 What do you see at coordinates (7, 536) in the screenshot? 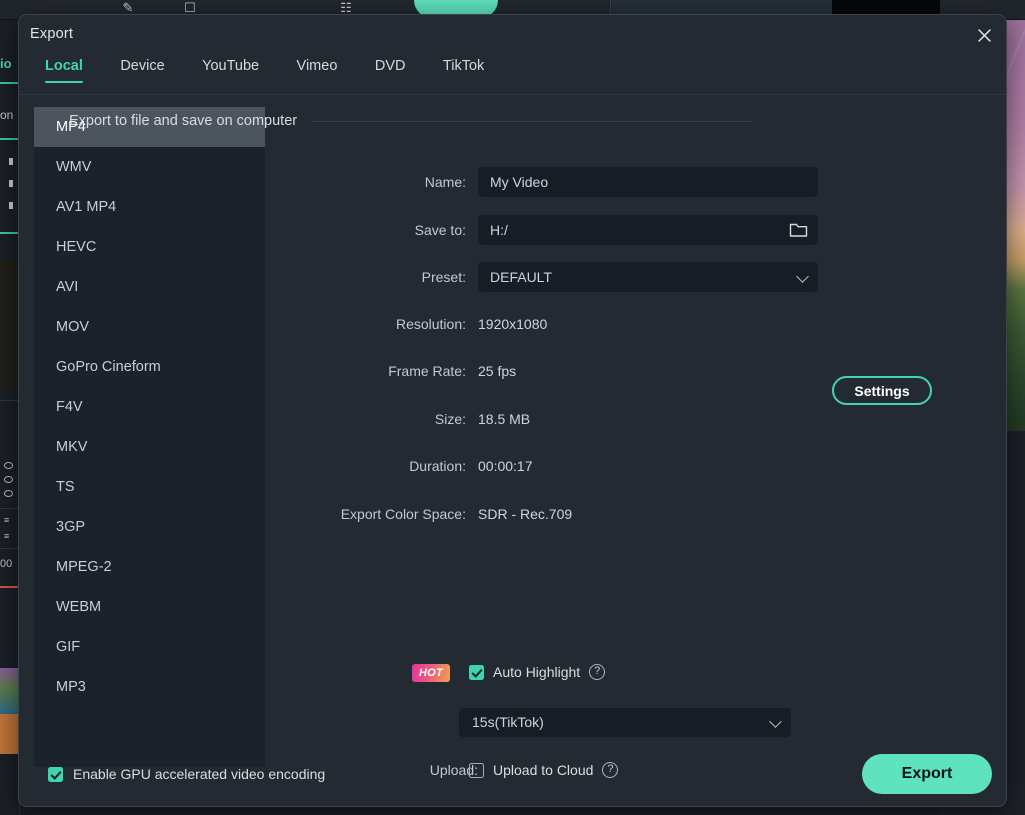
I see `slider-icon-2: ≡` at bounding box center [7, 536].